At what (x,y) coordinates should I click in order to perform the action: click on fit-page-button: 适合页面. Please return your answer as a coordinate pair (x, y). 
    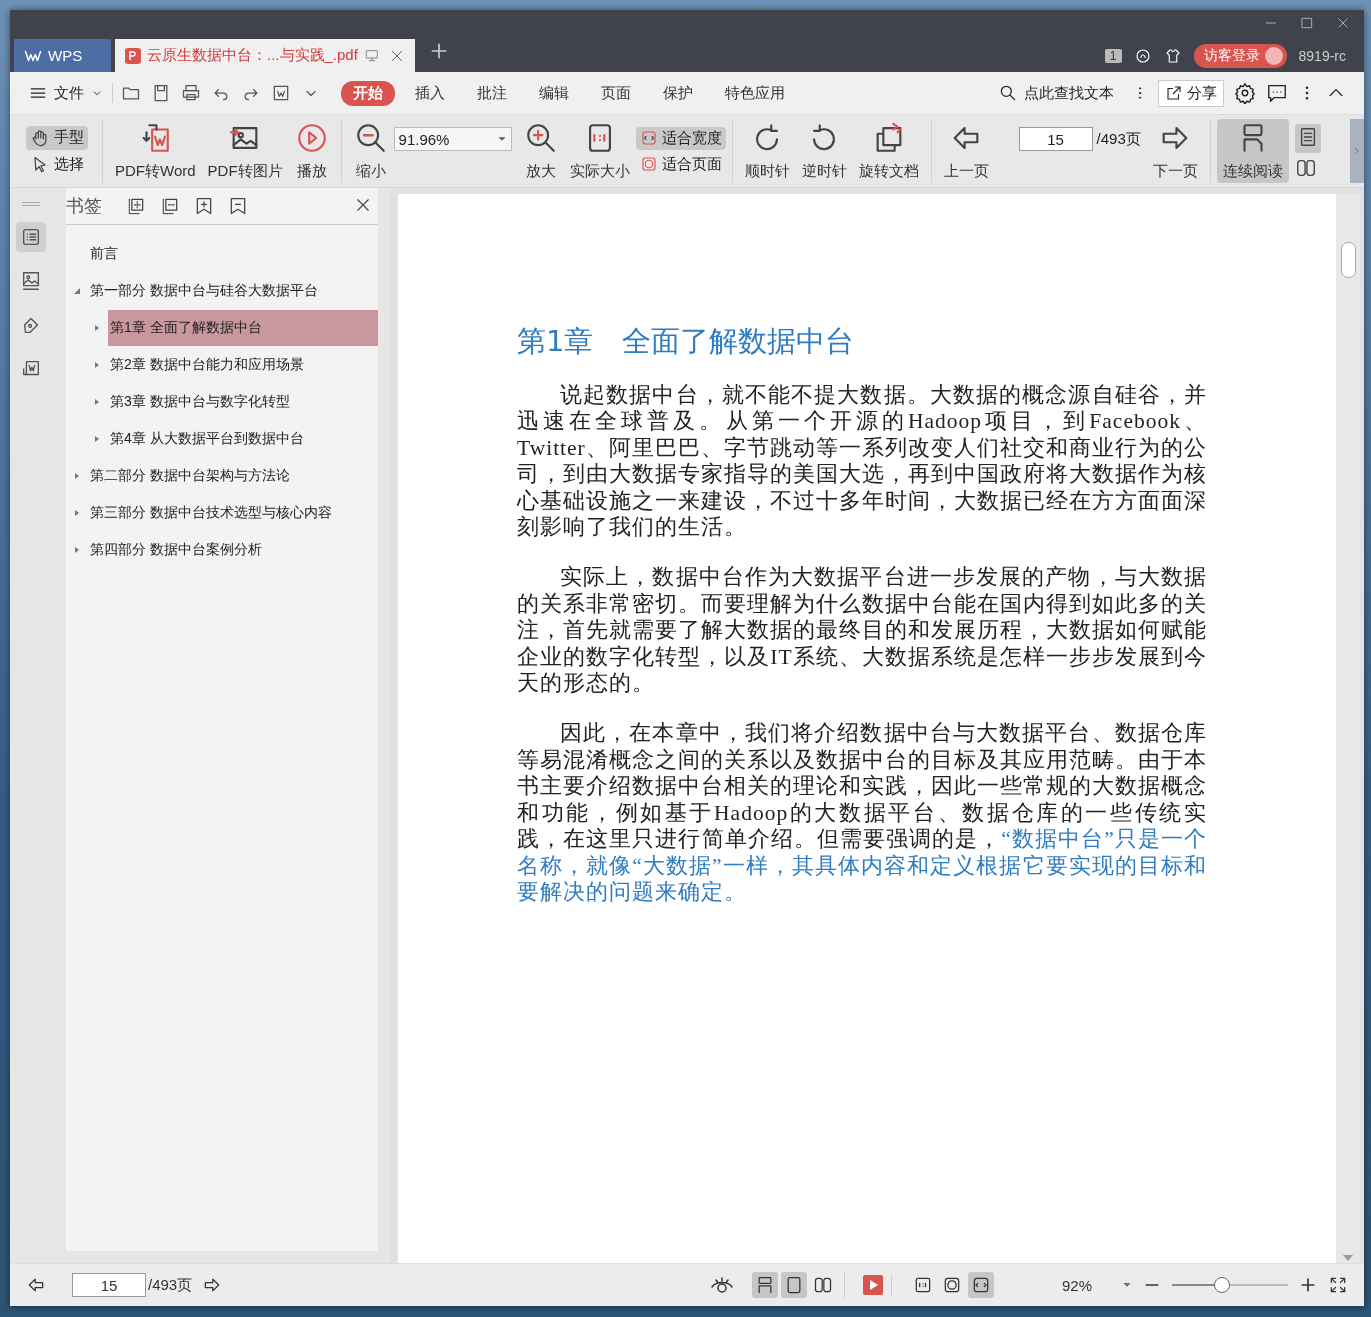
    Looking at the image, I should click on (680, 164).